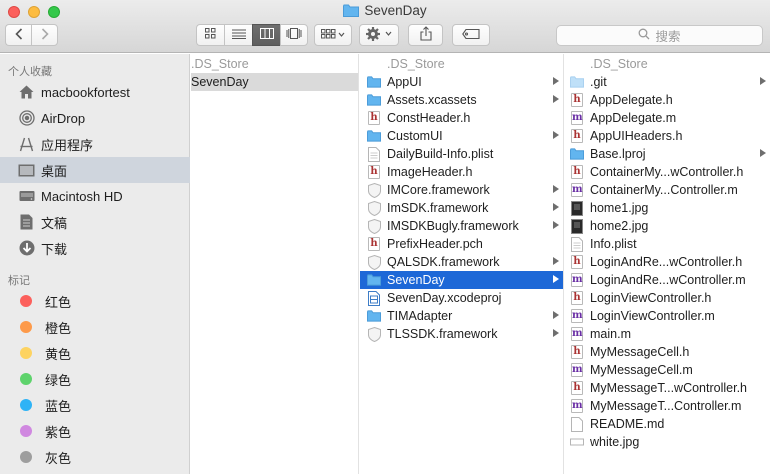 This screenshot has height=474, width=770. Describe the element at coordinates (95, 431) in the screenshot. I see `sidebar-tag-purple: 紫色` at that location.